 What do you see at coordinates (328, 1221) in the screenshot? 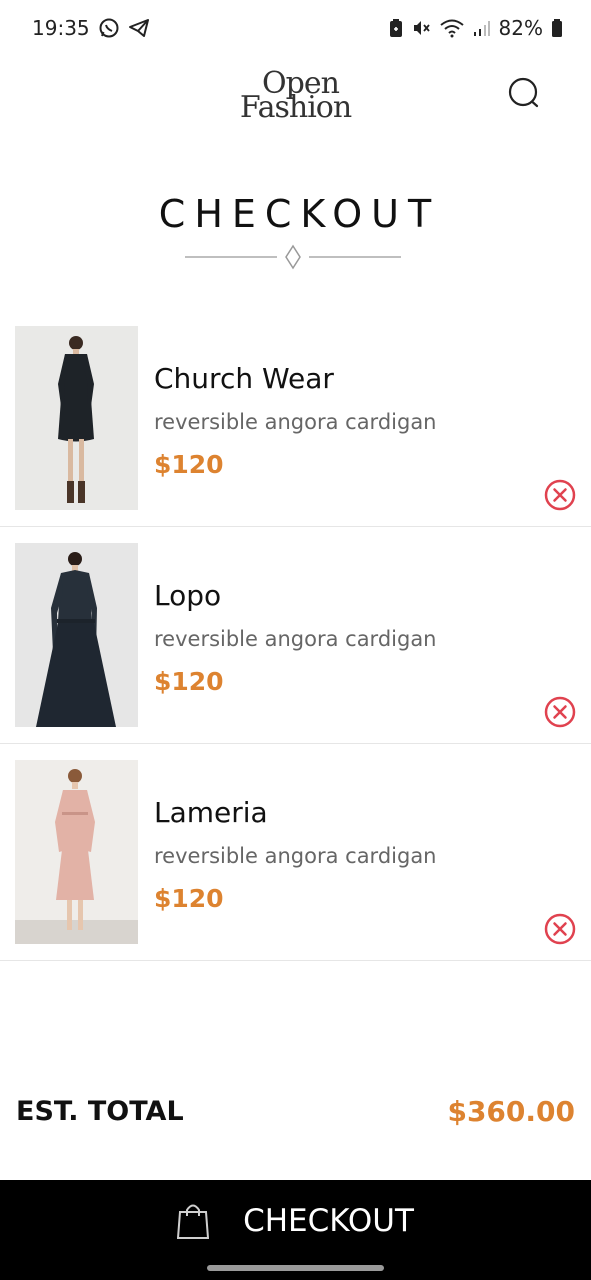
I see `checkout-label: CHECKOUT` at bounding box center [328, 1221].